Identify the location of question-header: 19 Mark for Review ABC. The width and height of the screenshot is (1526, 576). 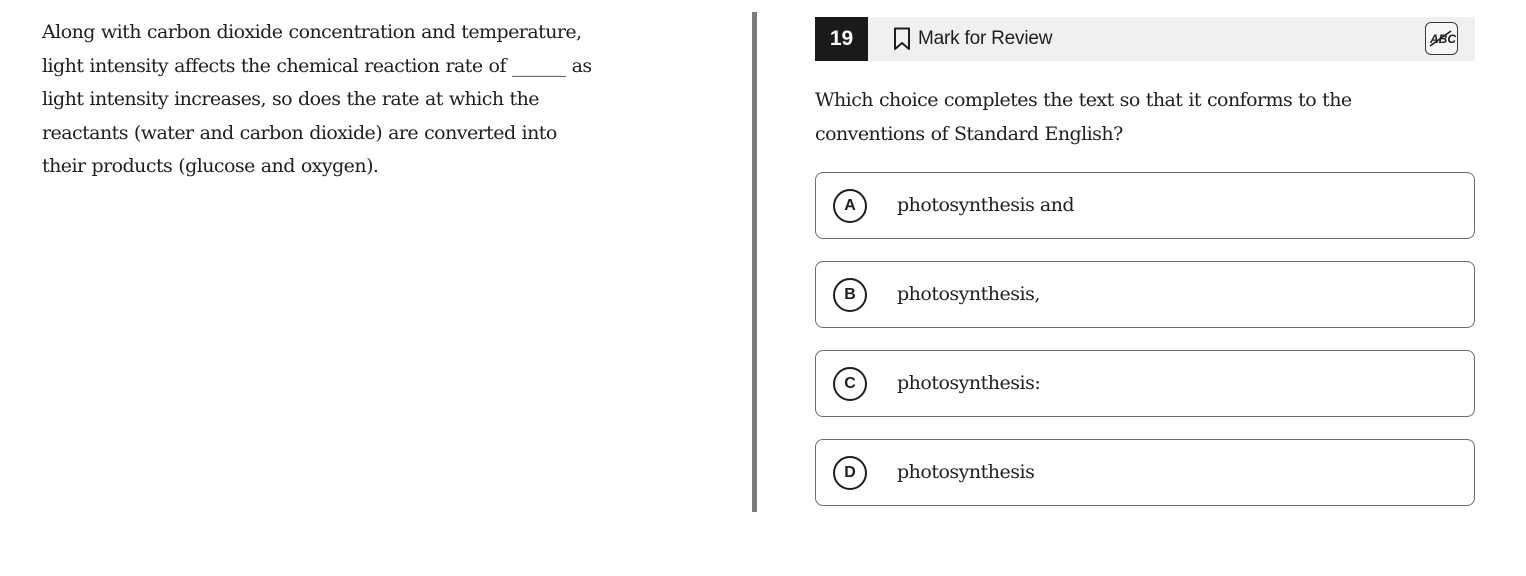
(1145, 39).